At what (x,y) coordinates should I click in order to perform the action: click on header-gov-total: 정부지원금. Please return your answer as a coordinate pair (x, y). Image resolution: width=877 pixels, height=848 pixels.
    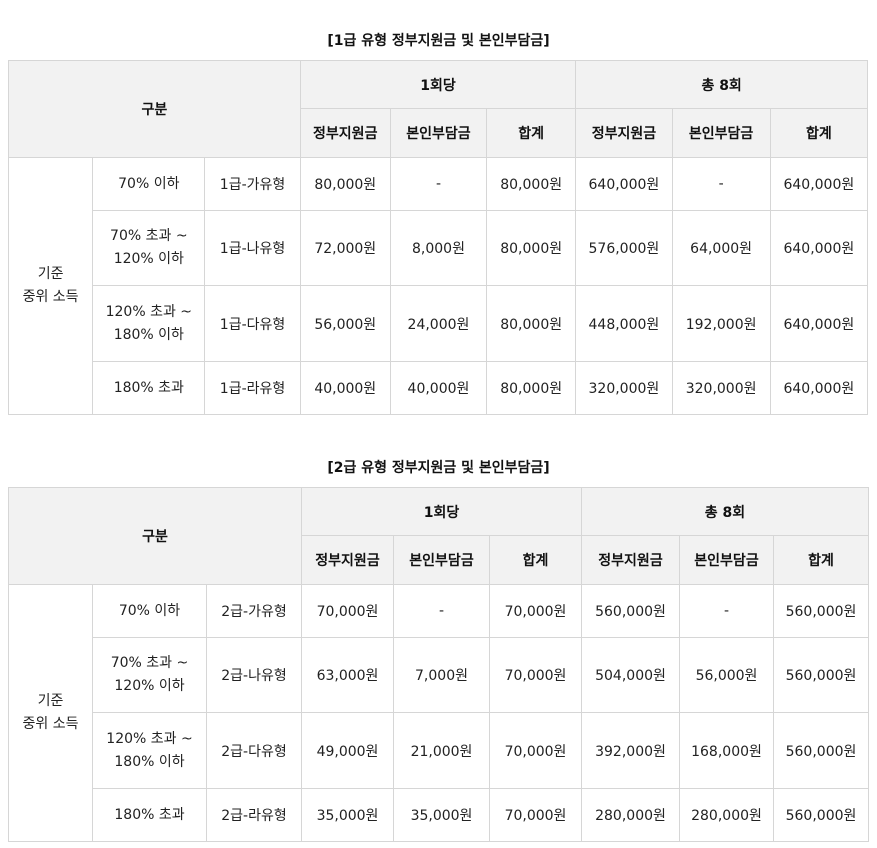
    Looking at the image, I should click on (630, 560).